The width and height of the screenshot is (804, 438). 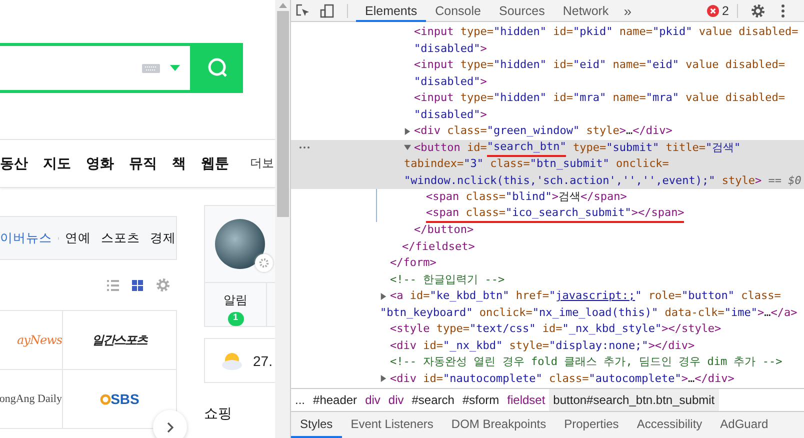 I want to click on dom-node: <!-- 자동완성 열린 경우 fold 클래스 추가, 딤드인 경우 dim 추가 -->, so click(x=547, y=362).